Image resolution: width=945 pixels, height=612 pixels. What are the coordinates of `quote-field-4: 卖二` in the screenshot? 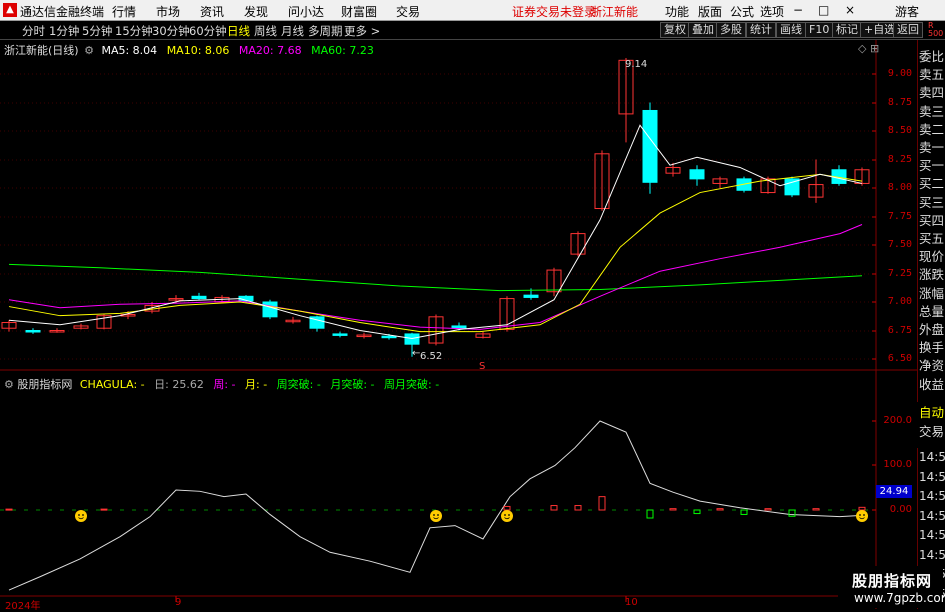 It's located at (932, 129).